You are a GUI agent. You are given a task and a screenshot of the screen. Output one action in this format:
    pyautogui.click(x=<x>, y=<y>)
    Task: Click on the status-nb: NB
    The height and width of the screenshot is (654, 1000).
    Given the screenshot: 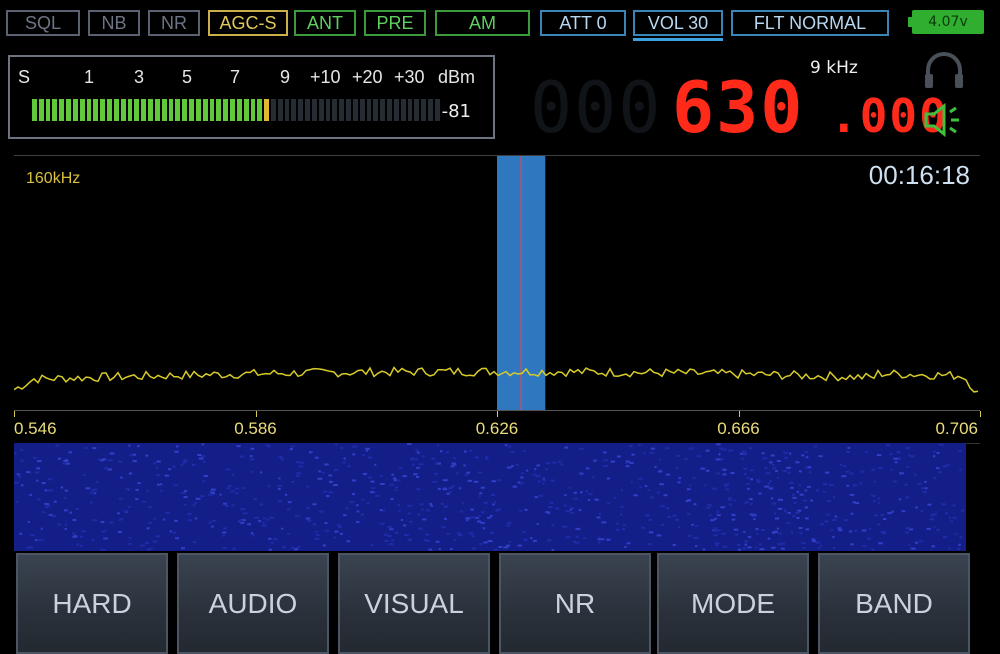 What is the action you would take?
    pyautogui.click(x=114, y=23)
    